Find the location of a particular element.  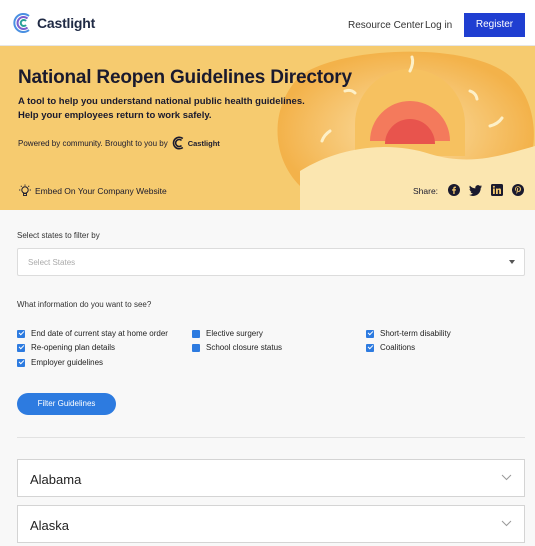

resource-center-link: Resource Center is located at coordinates (386, 25).